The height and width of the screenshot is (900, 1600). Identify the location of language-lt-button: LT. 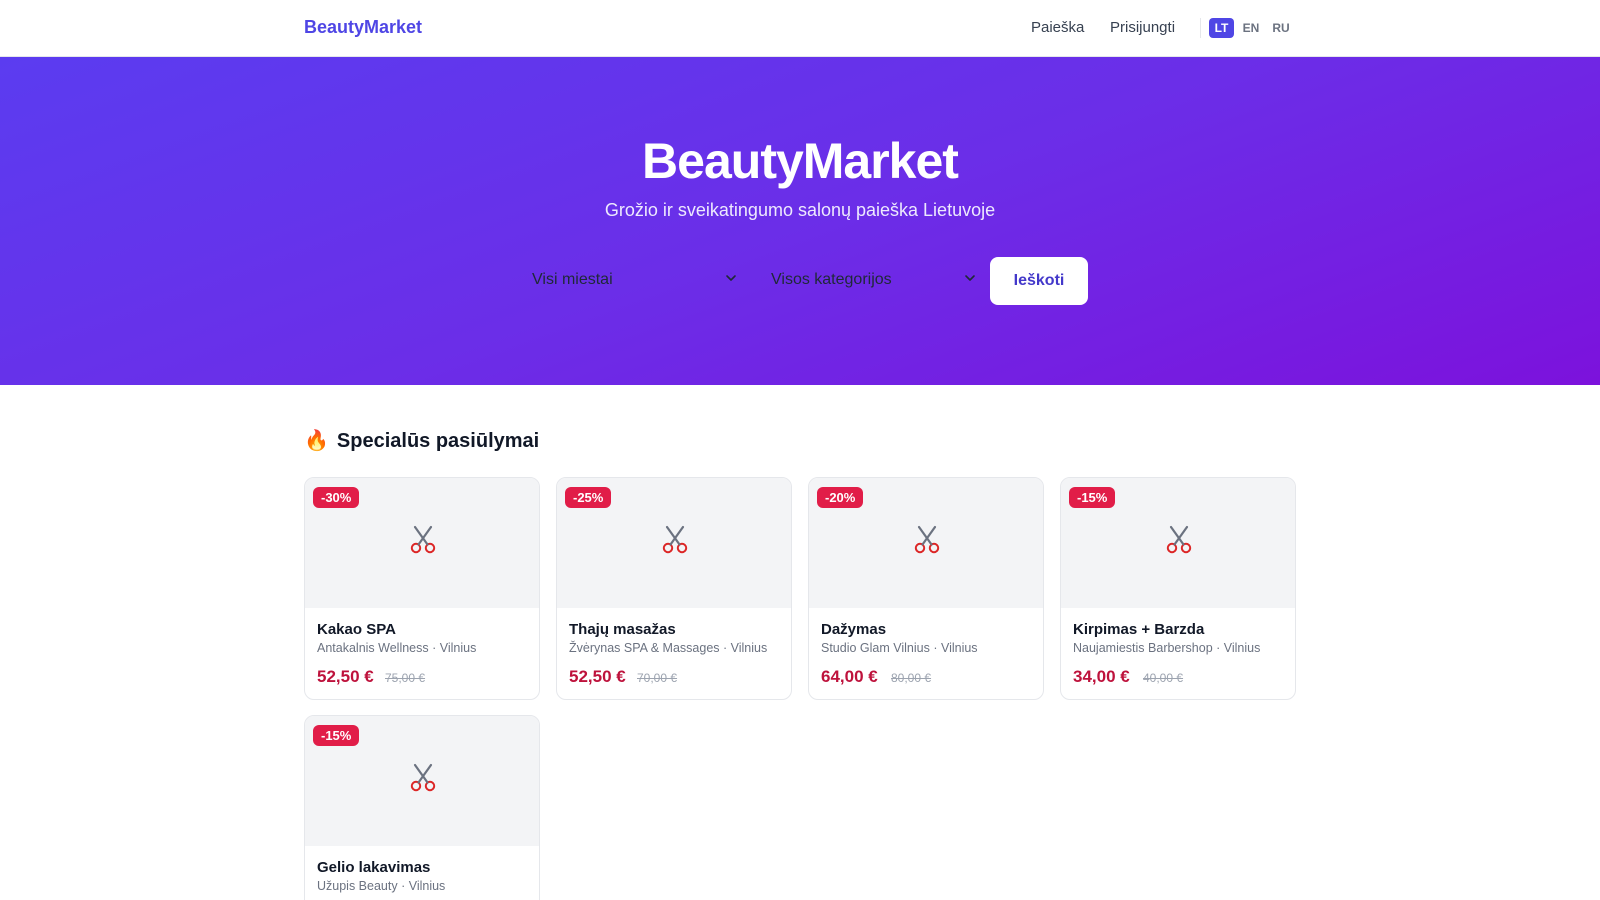
(1221, 28).